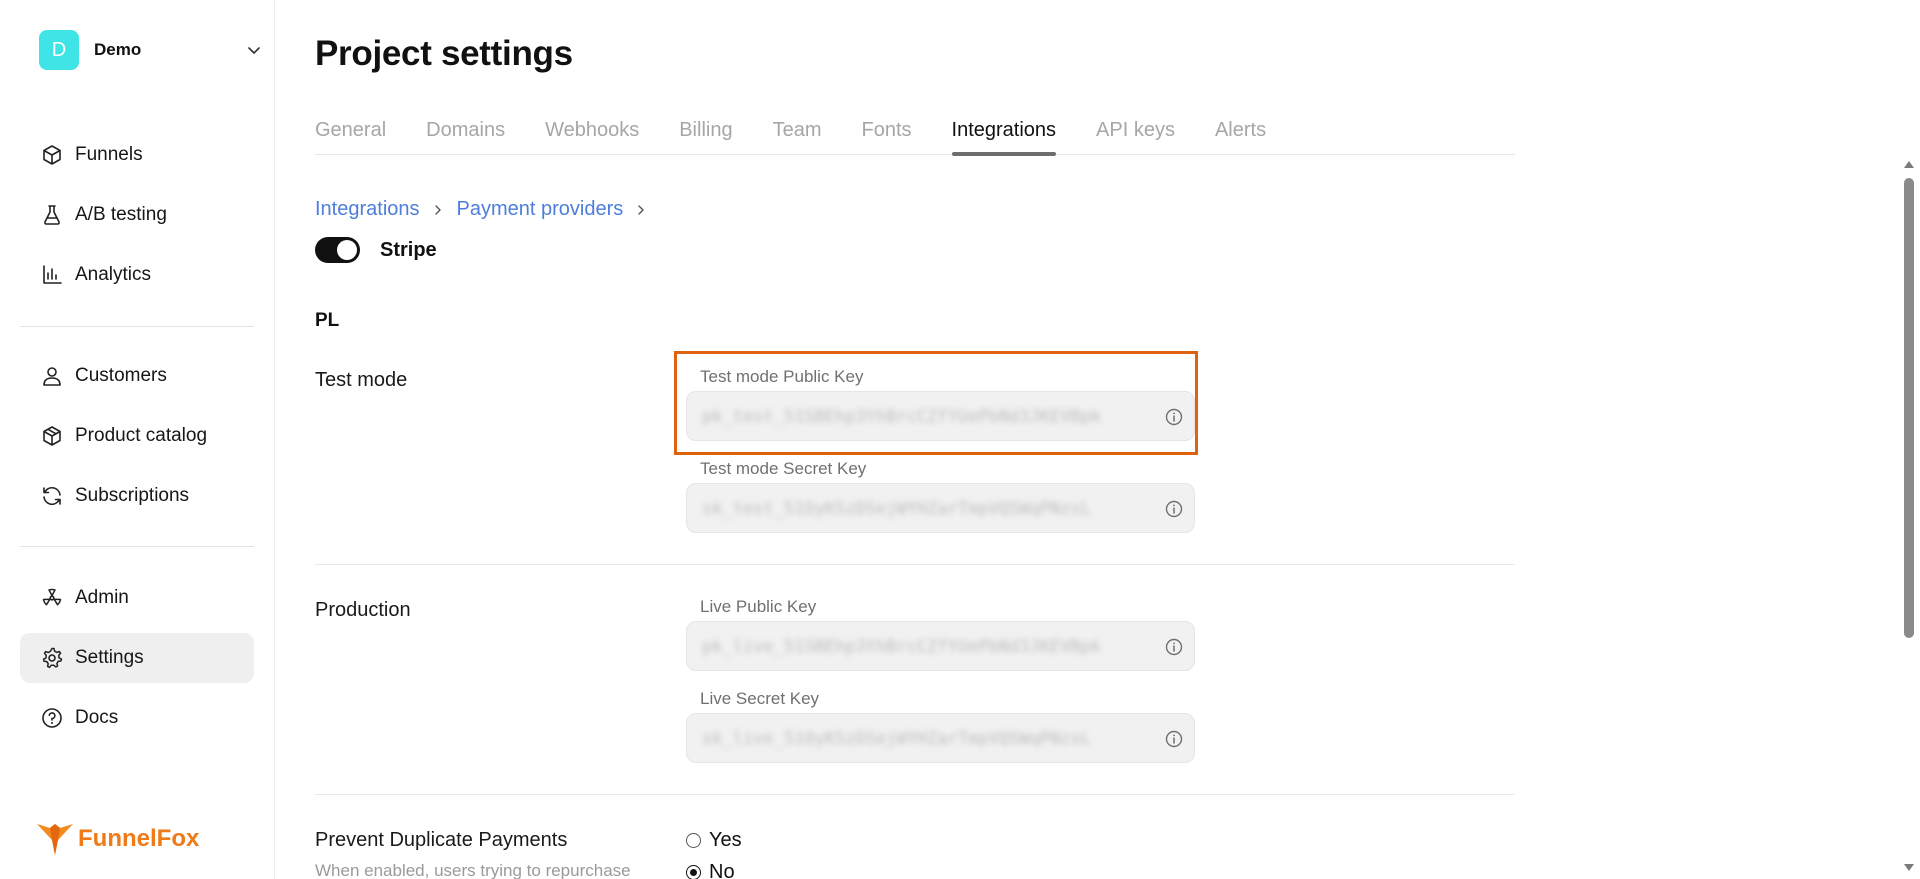 This screenshot has height=879, width=1920. What do you see at coordinates (473, 870) in the screenshot?
I see `duplicate-payments-description: When enabled, users trying to repurchase` at bounding box center [473, 870].